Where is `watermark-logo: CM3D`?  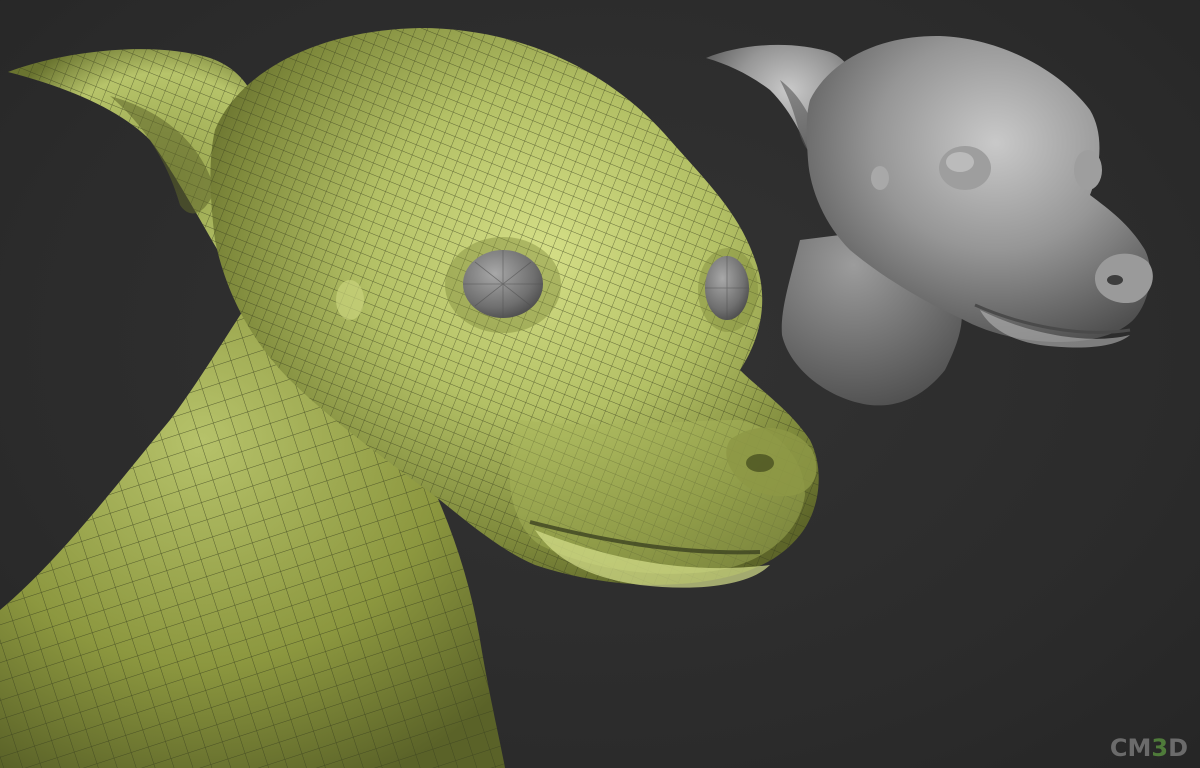 watermark-logo: CM3D is located at coordinates (1149, 748).